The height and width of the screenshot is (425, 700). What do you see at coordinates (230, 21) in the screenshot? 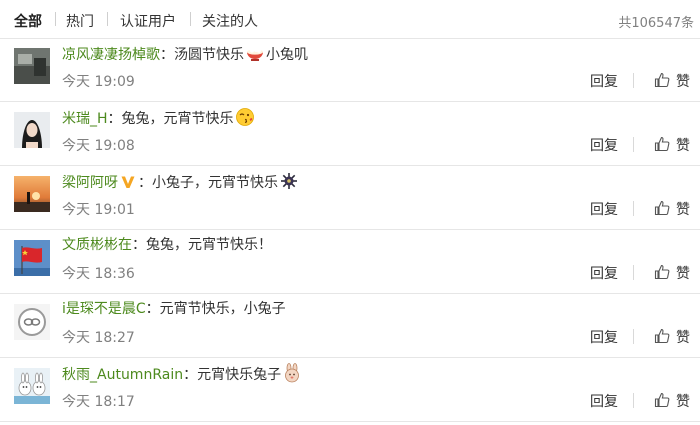
I see `tab-following: 关注的人` at bounding box center [230, 21].